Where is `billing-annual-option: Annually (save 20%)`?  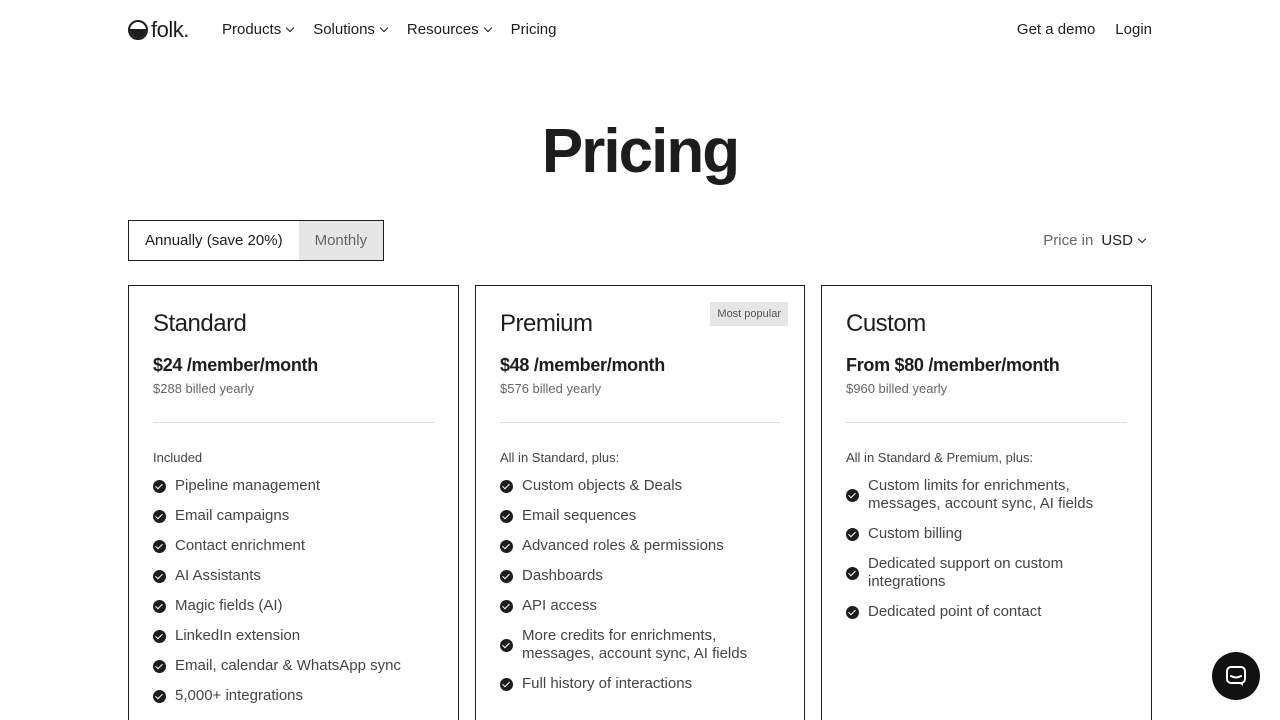
billing-annual-option: Annually (save 20%) is located at coordinates (214, 240).